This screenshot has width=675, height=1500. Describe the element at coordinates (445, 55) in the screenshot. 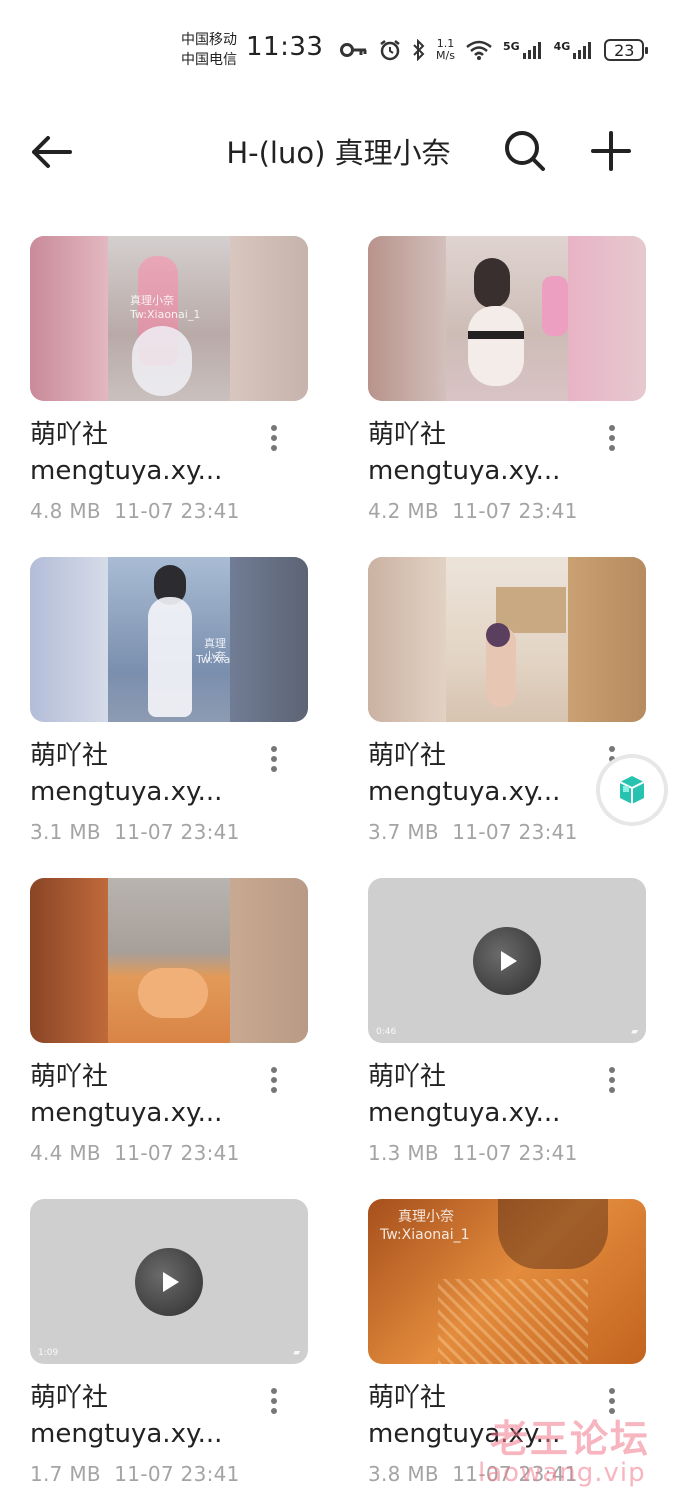

I see `net-speed-unit: M/s` at that location.